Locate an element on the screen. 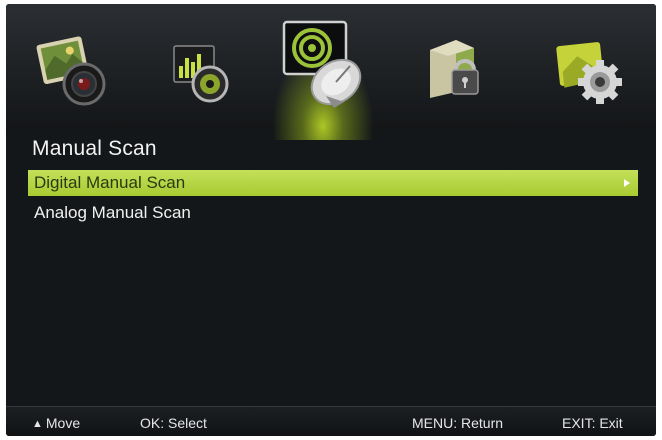 Image resolution: width=662 pixels, height=440 pixels. tab-channel is located at coordinates (319, 66).